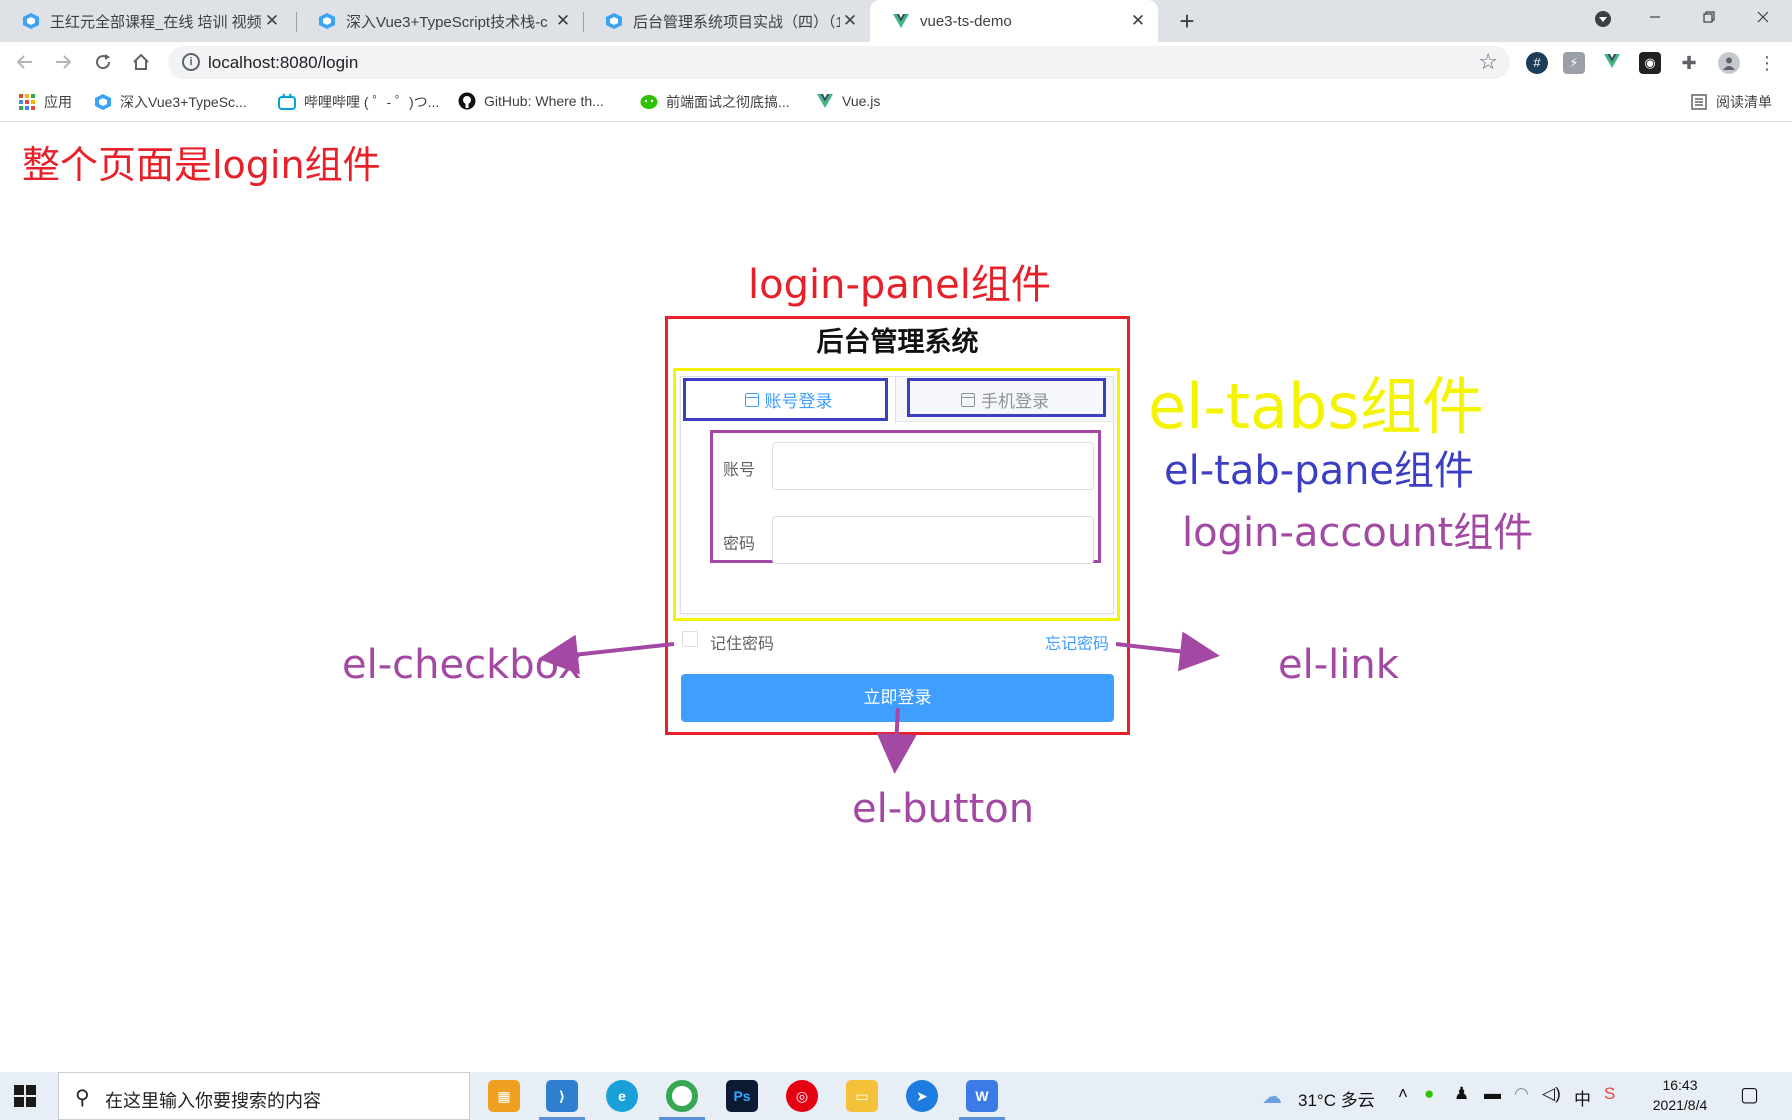  What do you see at coordinates (690, 639) in the screenshot?
I see `remember-password-checkbox` at bounding box center [690, 639].